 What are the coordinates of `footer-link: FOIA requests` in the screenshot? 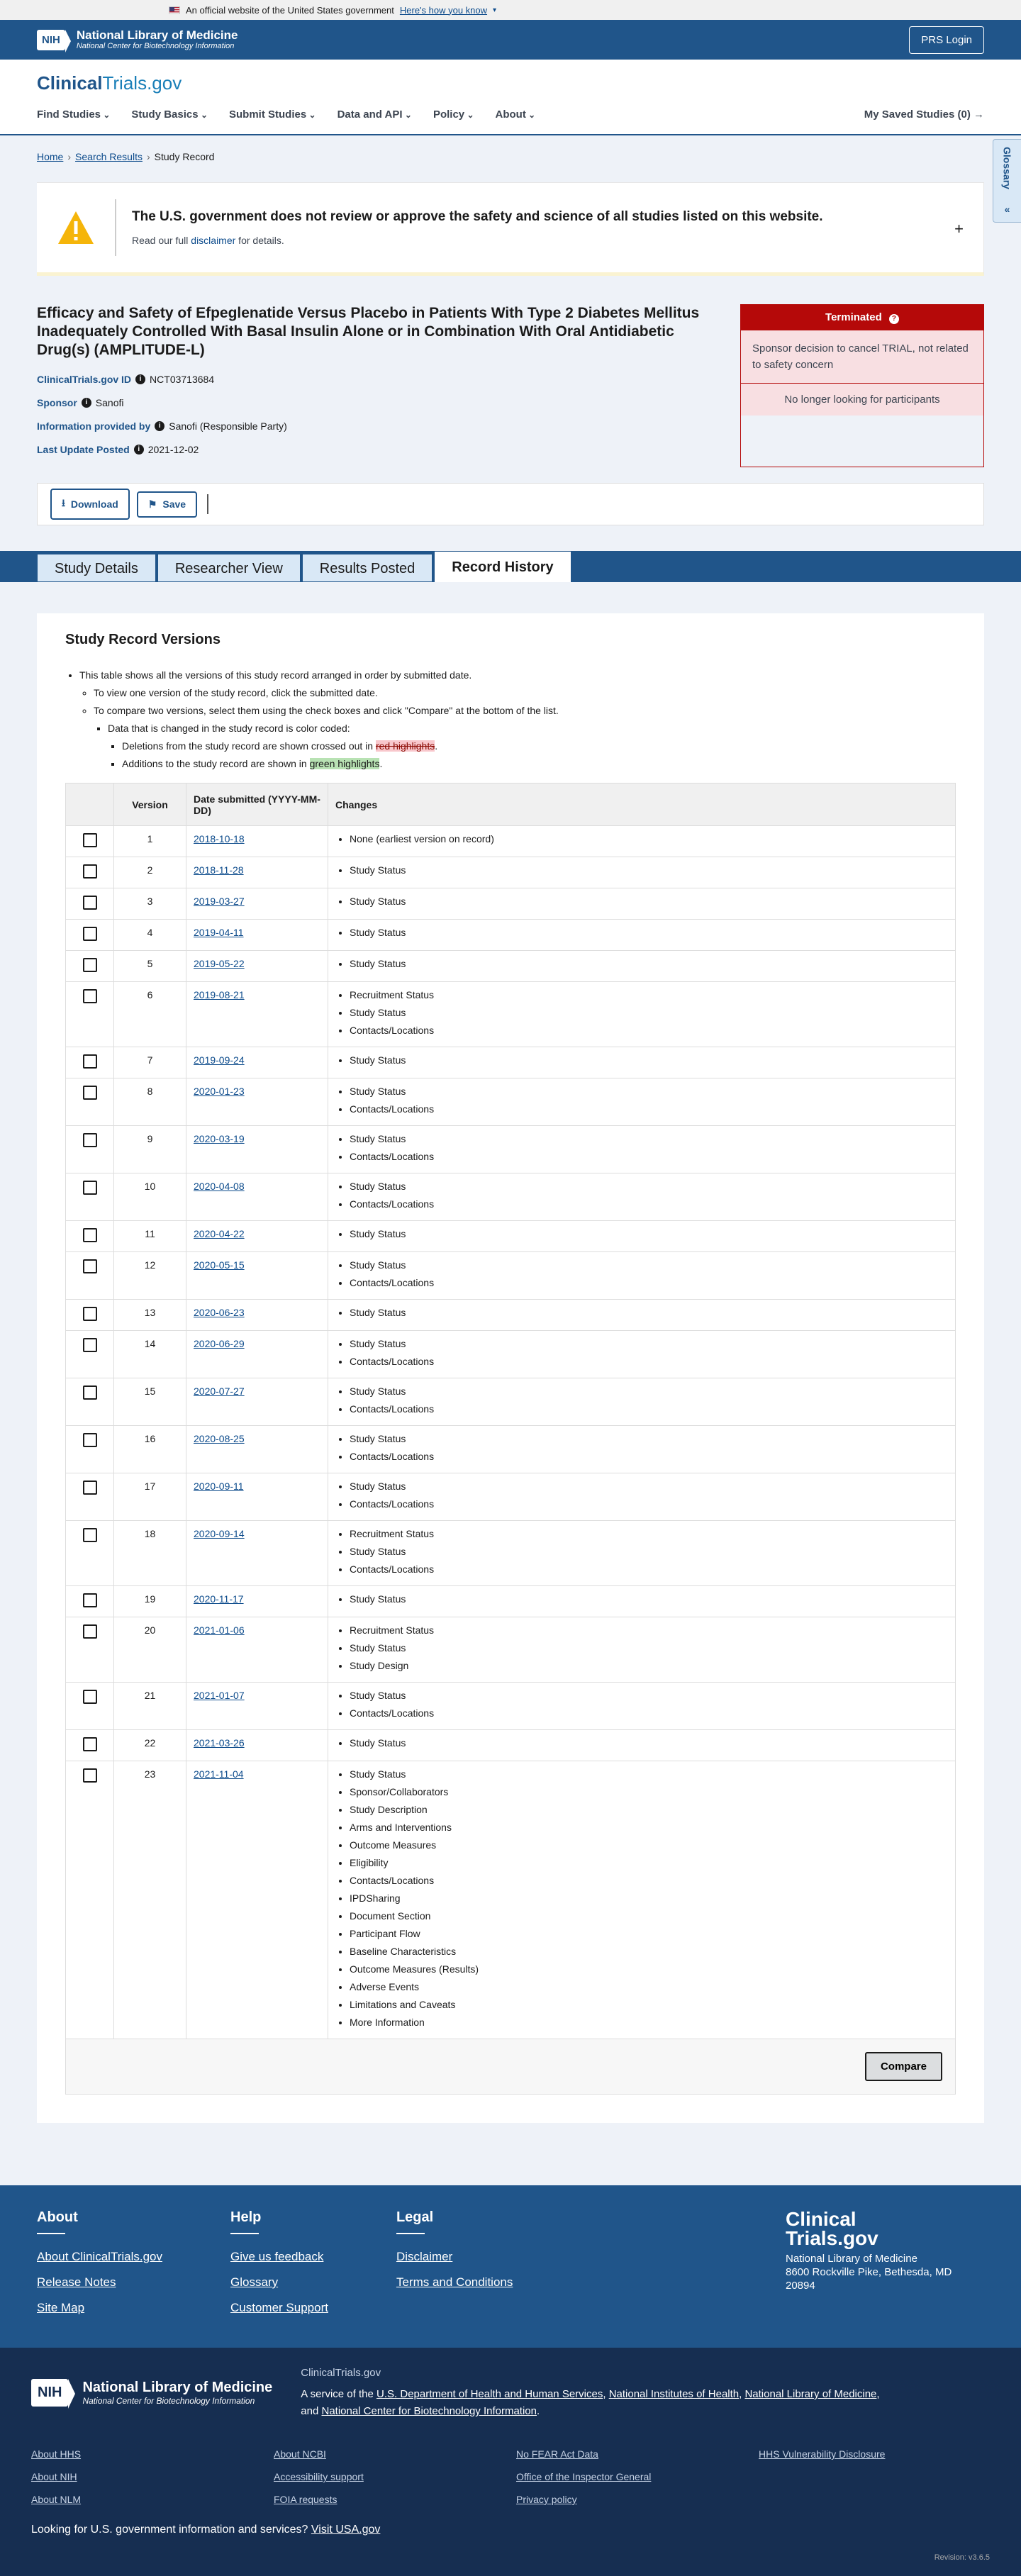 It's located at (395, 2499).